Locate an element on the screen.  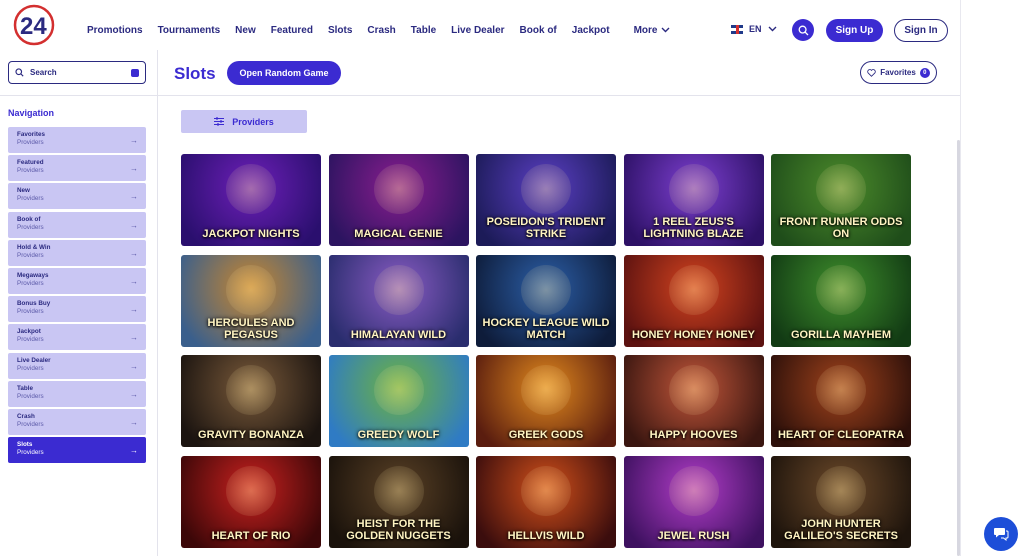
game-tile: Gravity Bonanza is located at coordinates (251, 401).